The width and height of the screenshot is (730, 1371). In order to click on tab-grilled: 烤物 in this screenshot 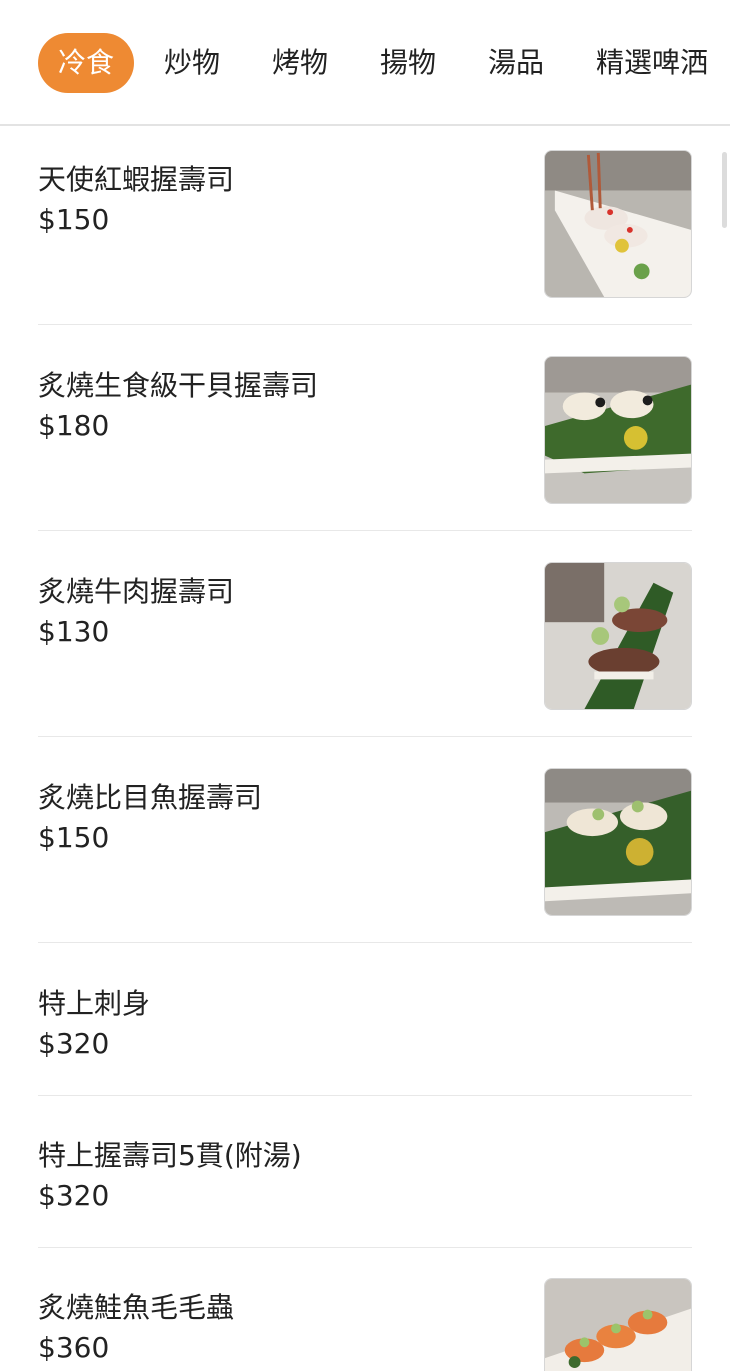, I will do `click(300, 63)`.